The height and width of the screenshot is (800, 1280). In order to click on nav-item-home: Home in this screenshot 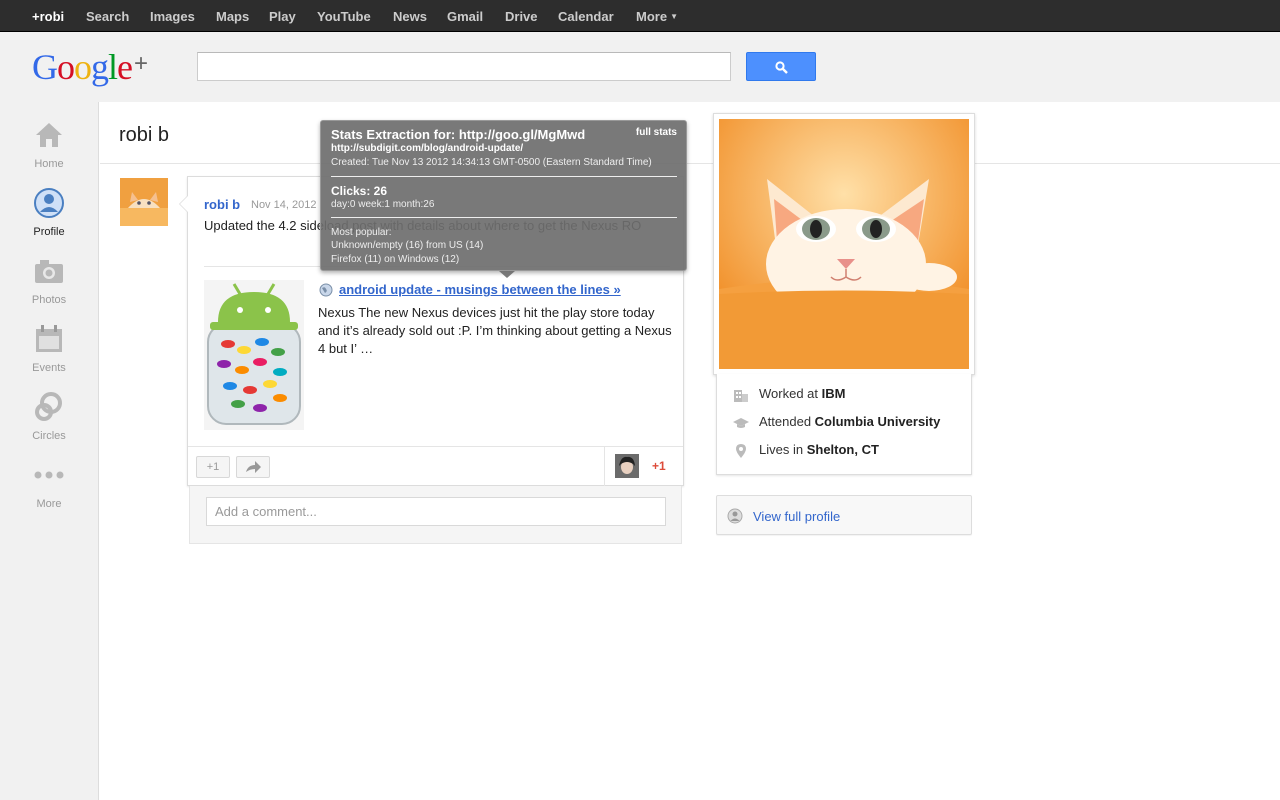, I will do `click(49, 152)`.